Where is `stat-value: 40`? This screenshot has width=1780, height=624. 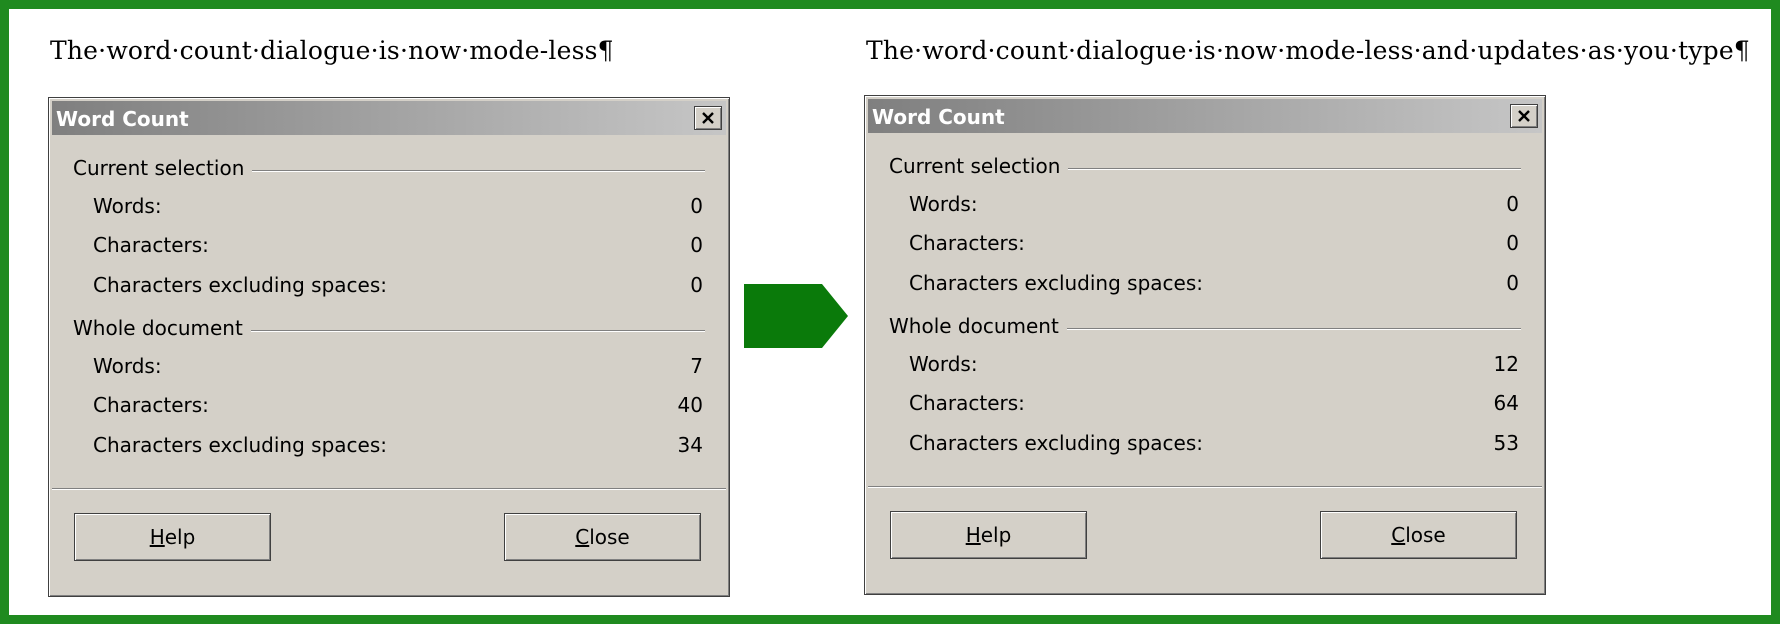 stat-value: 40 is located at coordinates (690, 405).